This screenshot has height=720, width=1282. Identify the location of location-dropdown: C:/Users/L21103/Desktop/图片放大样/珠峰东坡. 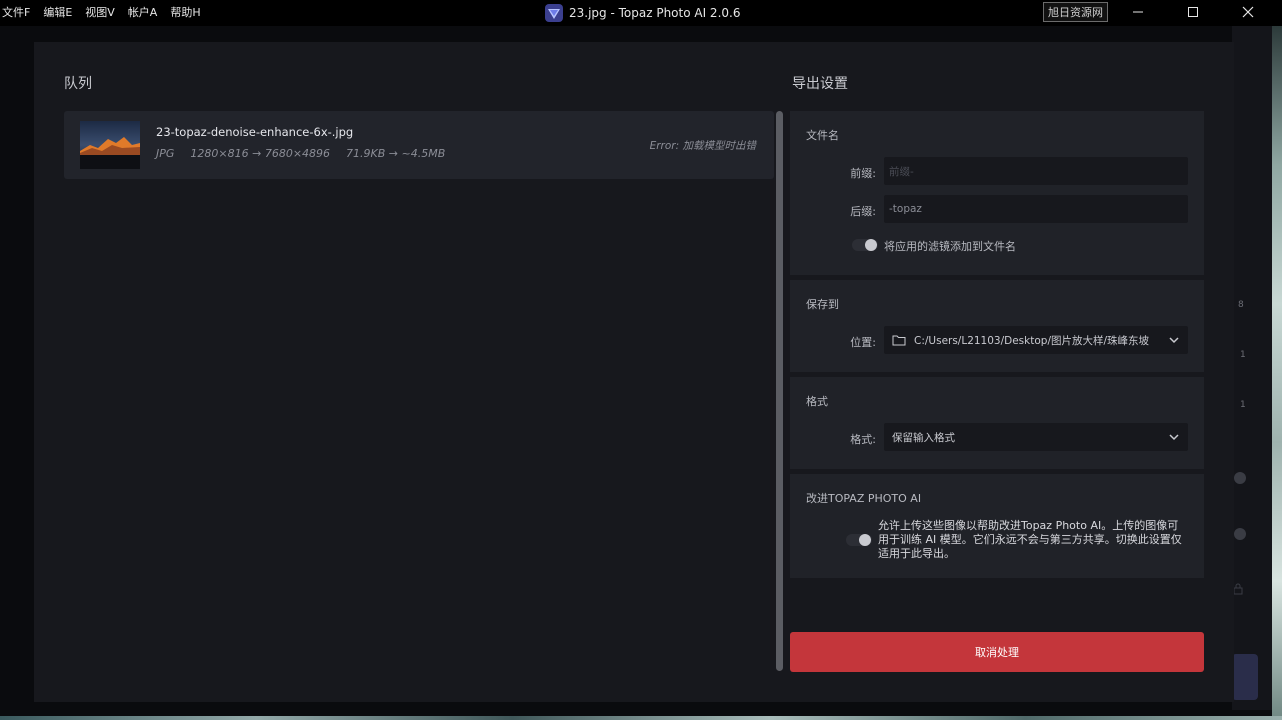
(1036, 340).